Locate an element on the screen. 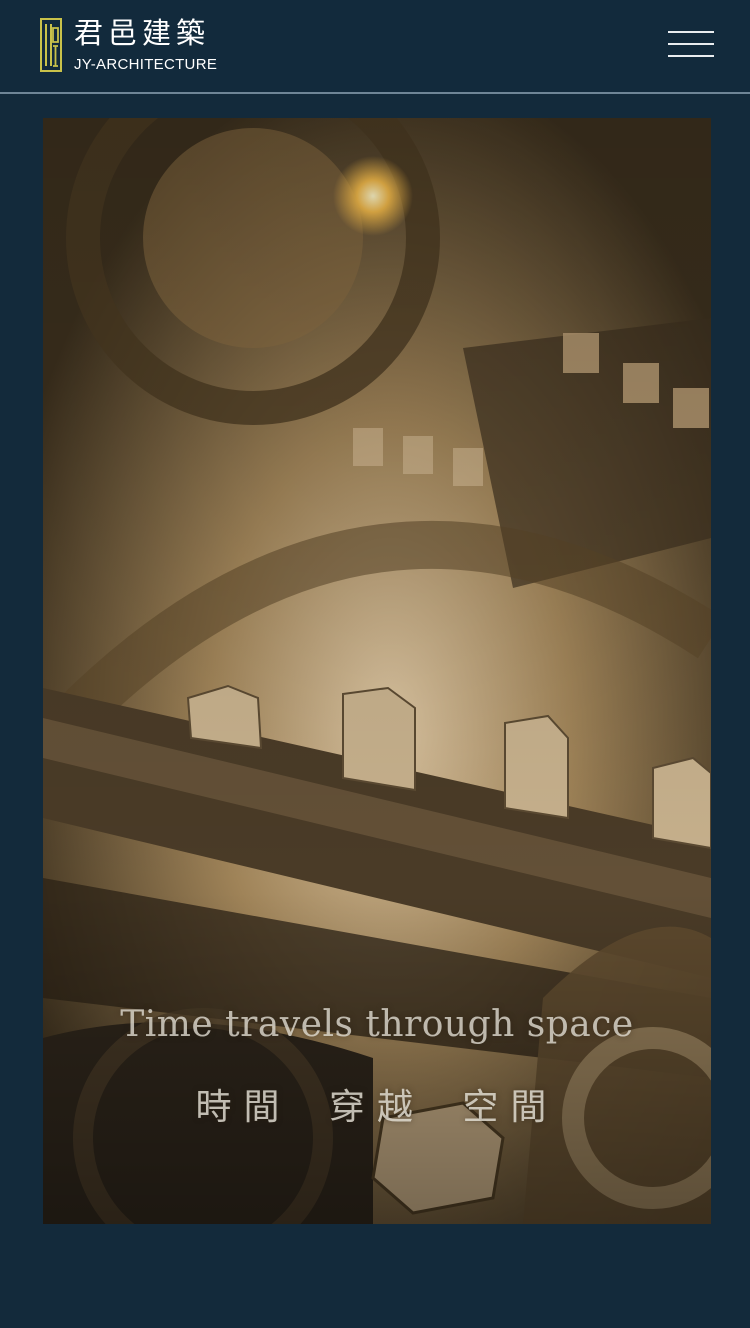 The width and height of the screenshot is (750, 1328). brand-name-chinese: 君邑建築 is located at coordinates (142, 33).